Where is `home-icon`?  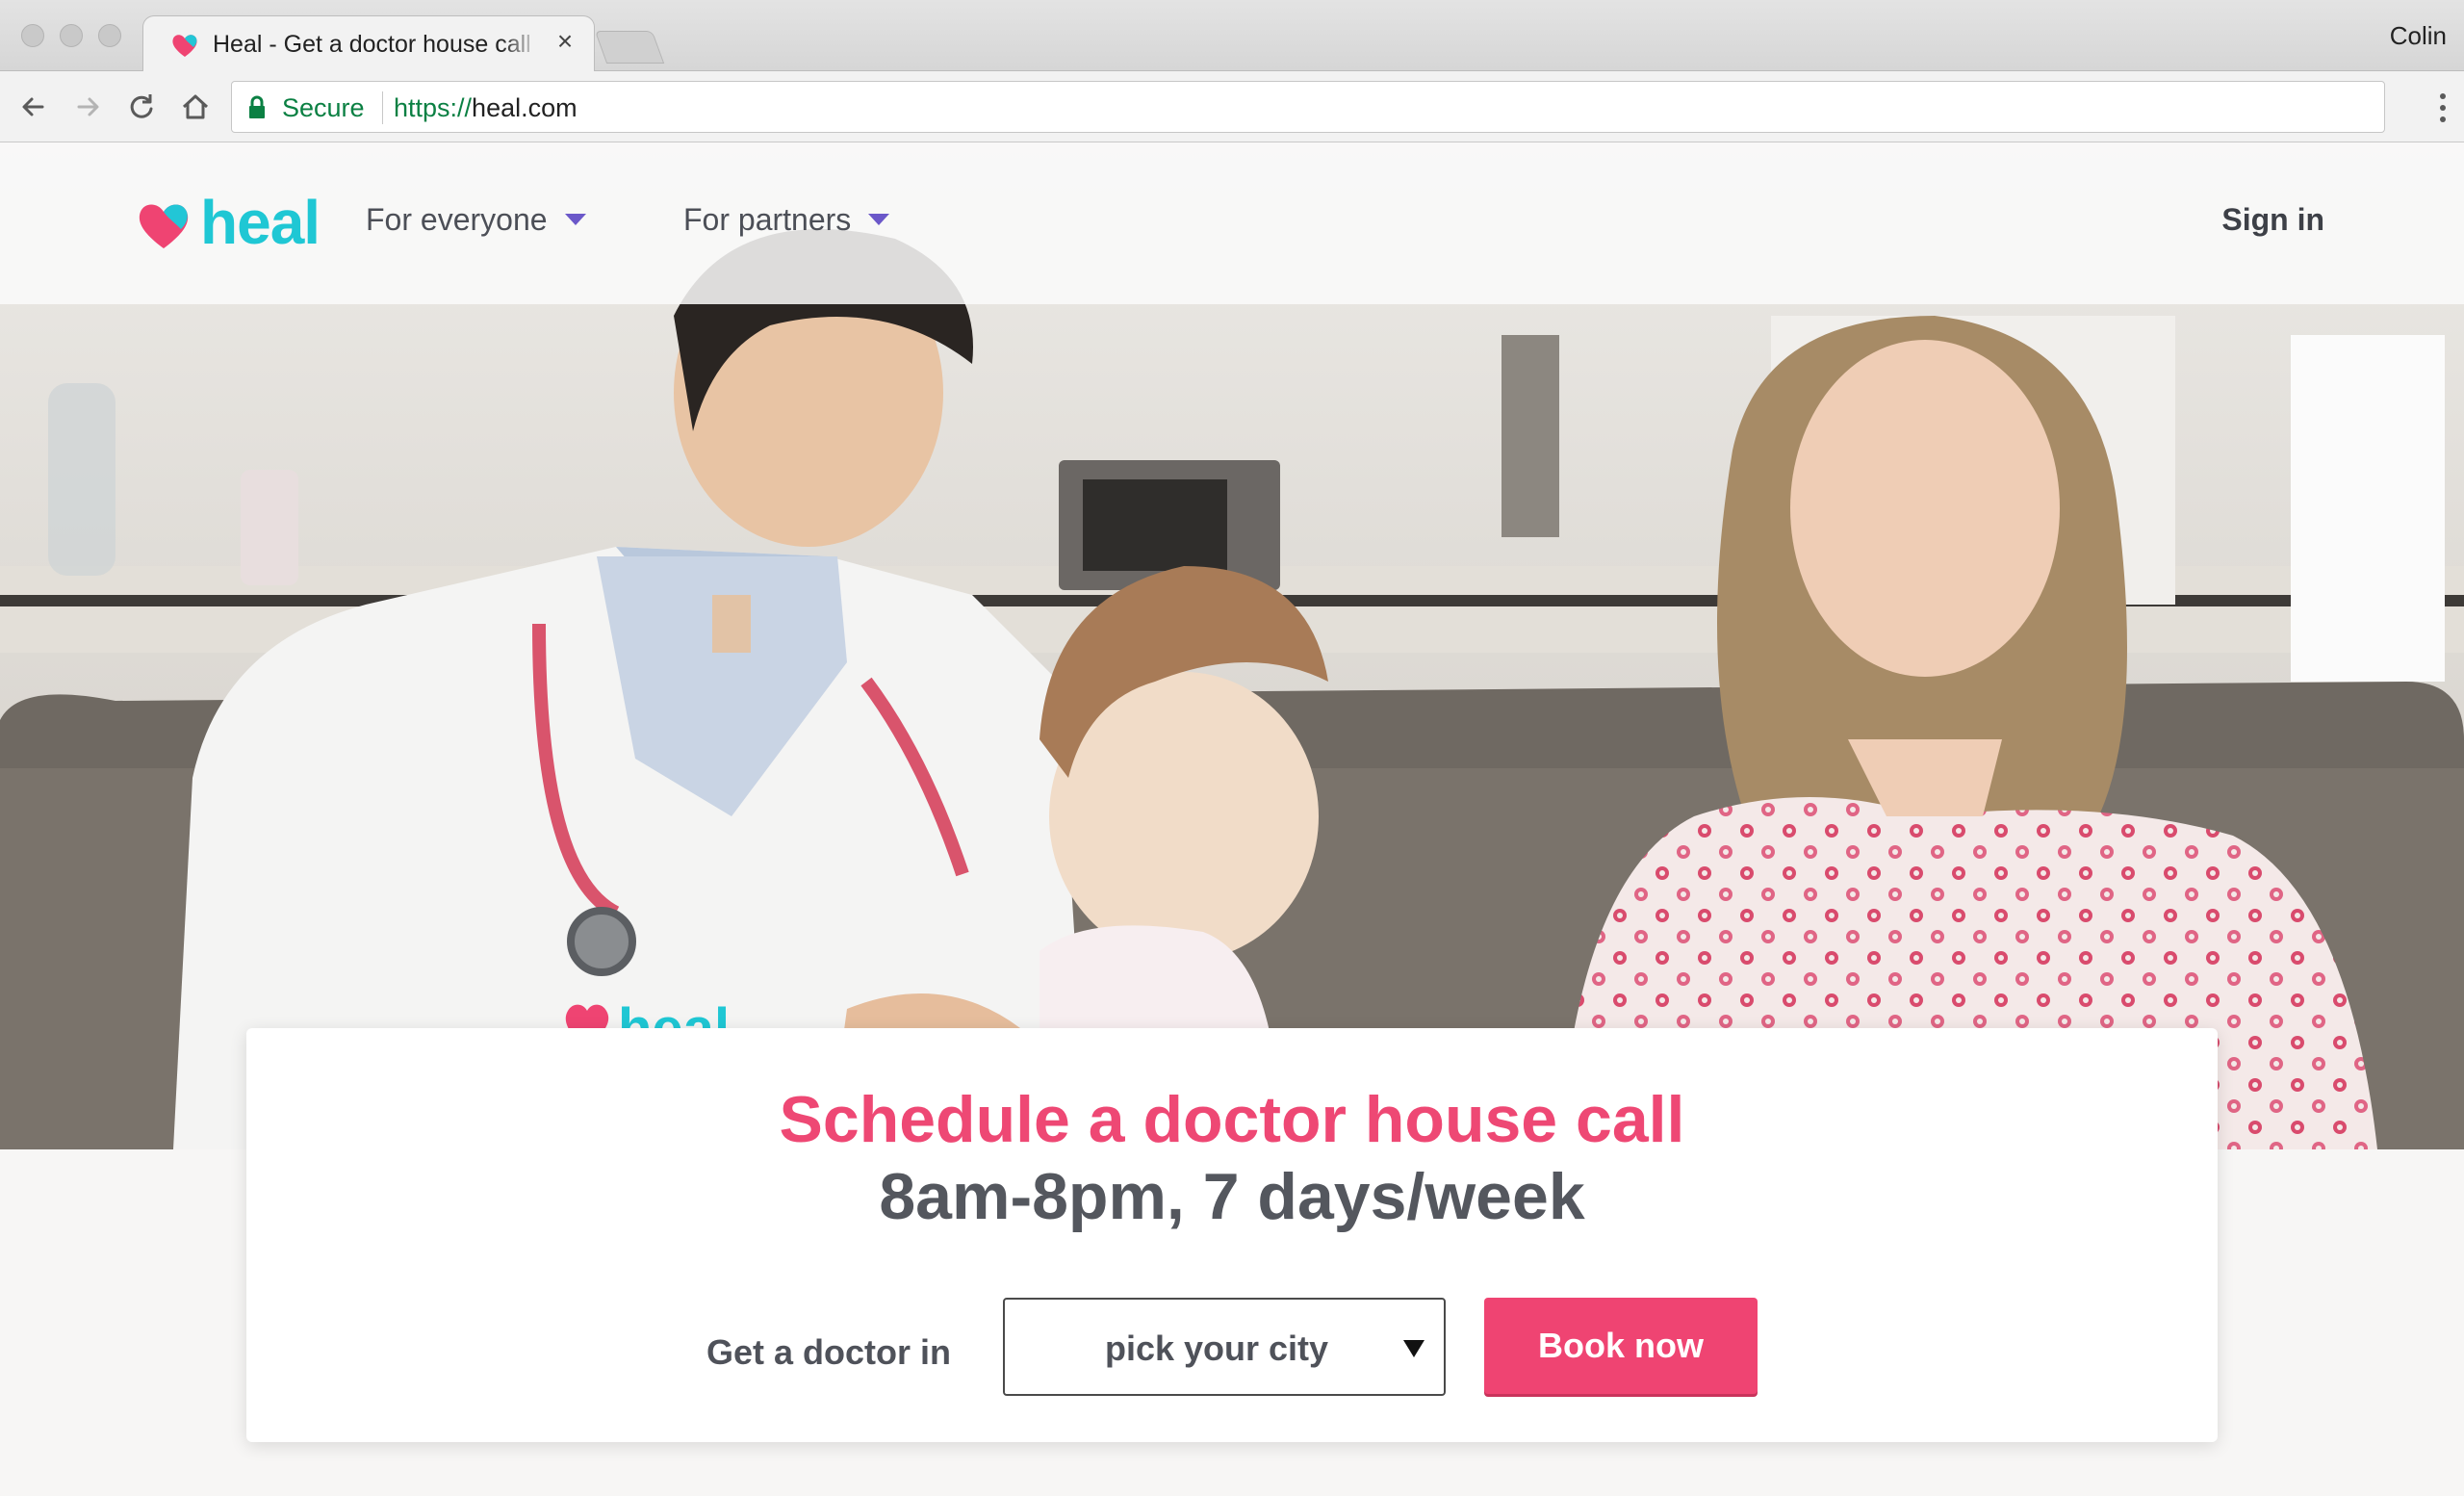 home-icon is located at coordinates (195, 107).